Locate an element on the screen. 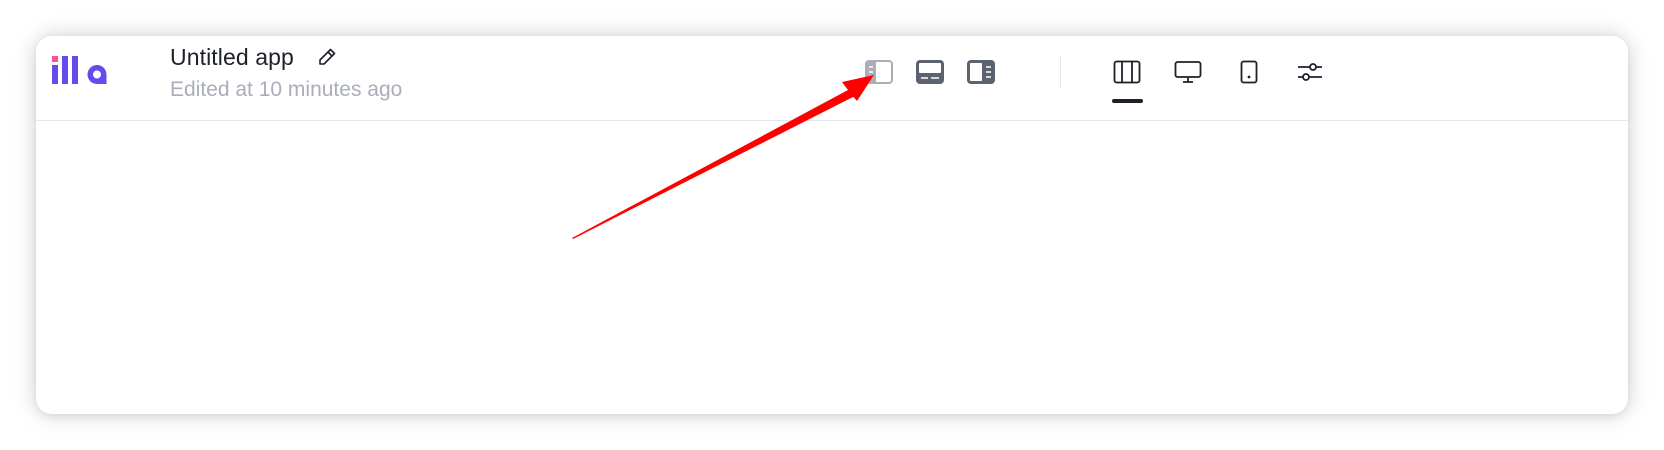 The image size is (1664, 450). desktop-view-button is located at coordinates (1188, 72).